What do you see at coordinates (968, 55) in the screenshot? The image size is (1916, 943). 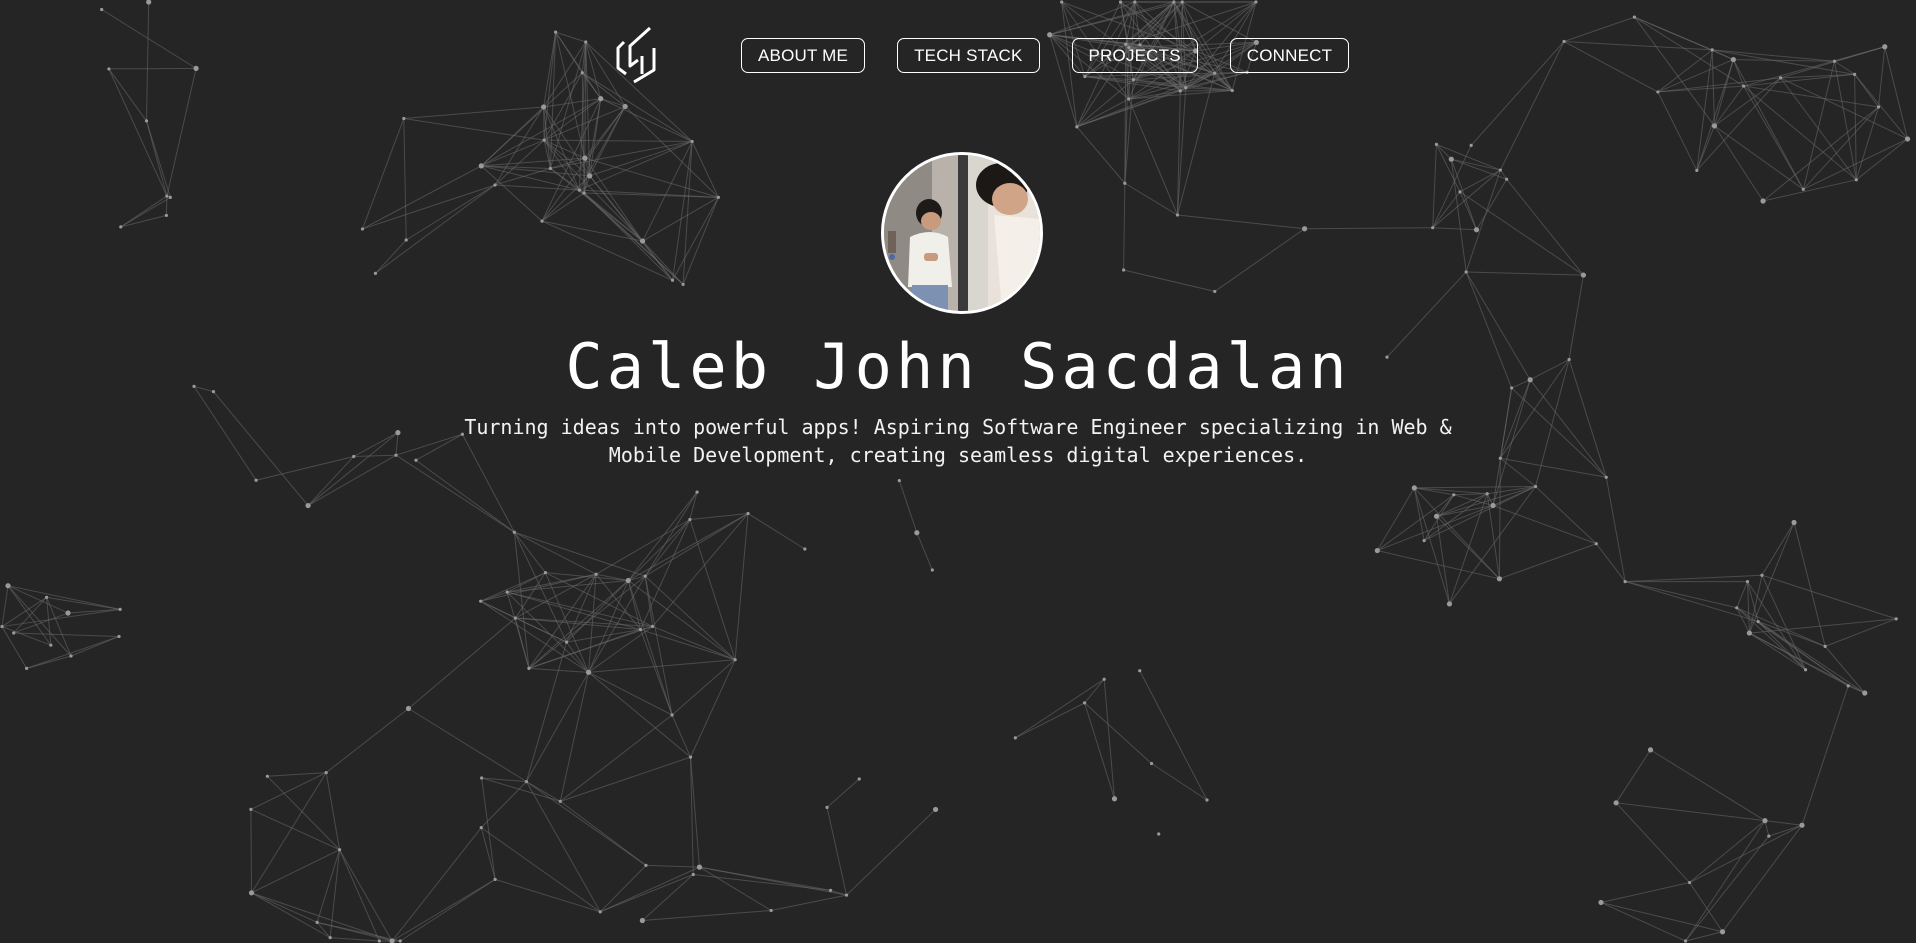 I see `nav-tech-stack-button: TECH STACK` at bounding box center [968, 55].